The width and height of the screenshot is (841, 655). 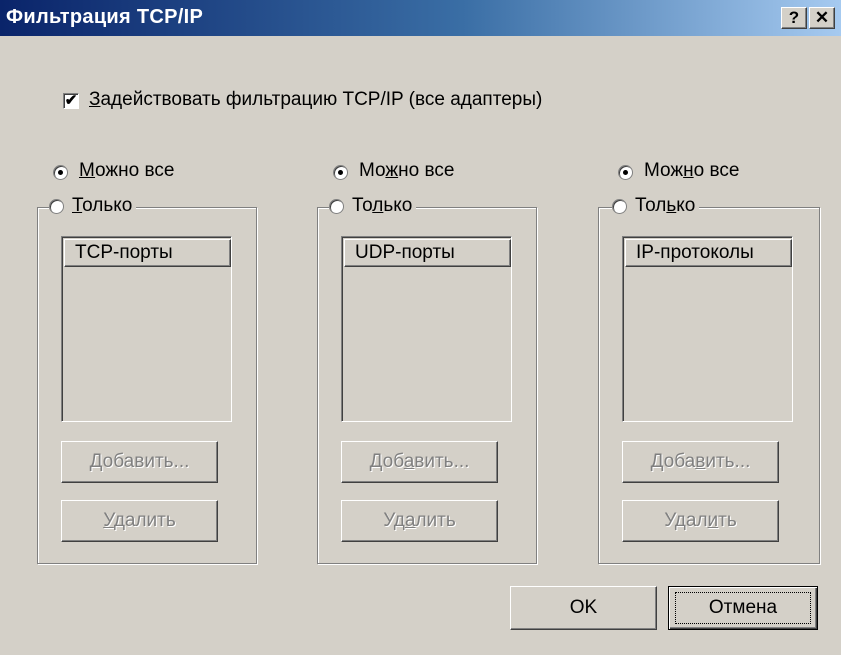 What do you see at coordinates (382, 206) in the screenshot?
I see `udp-only-label: Только` at bounding box center [382, 206].